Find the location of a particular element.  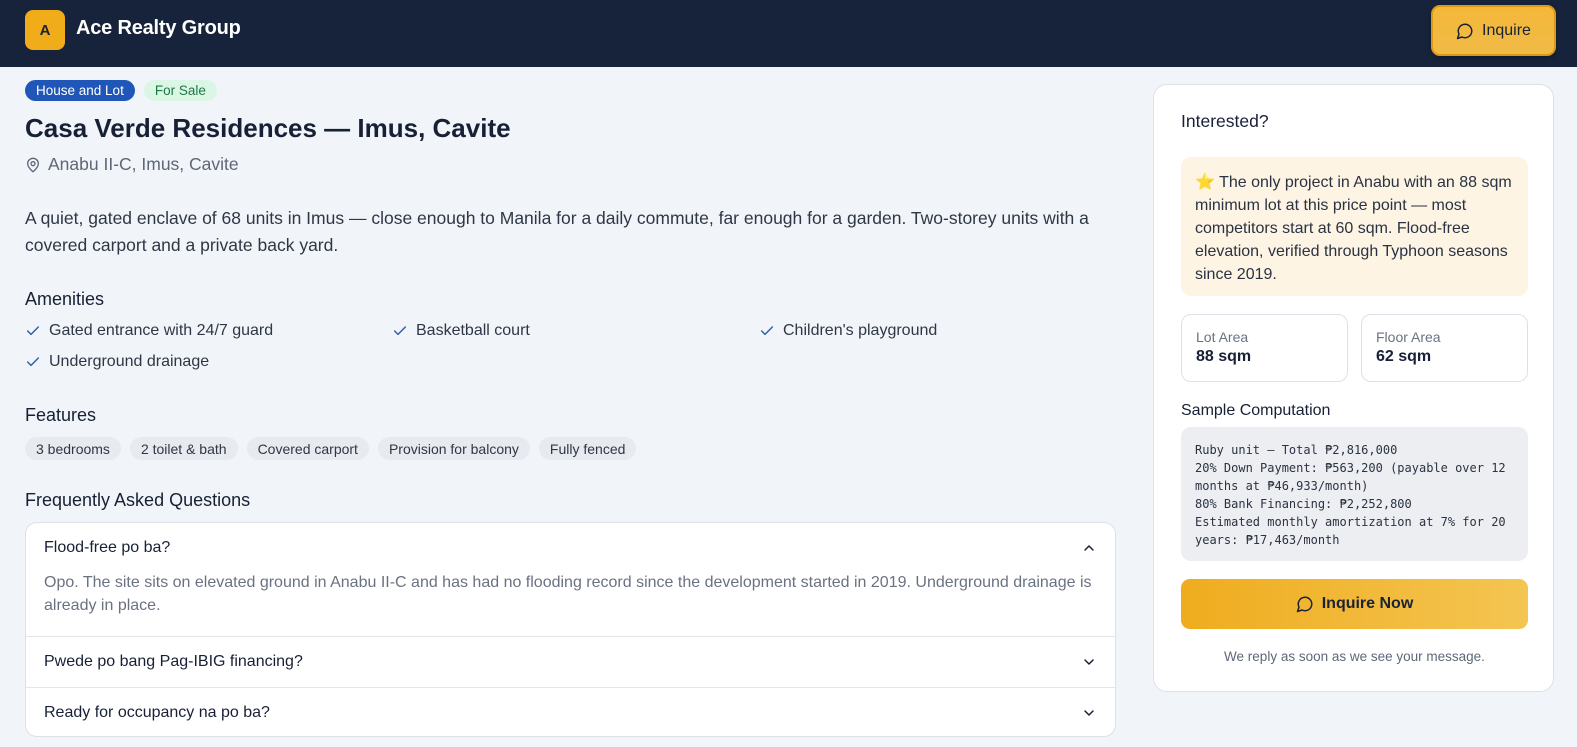

chevron-up-icon is located at coordinates (1089, 548).